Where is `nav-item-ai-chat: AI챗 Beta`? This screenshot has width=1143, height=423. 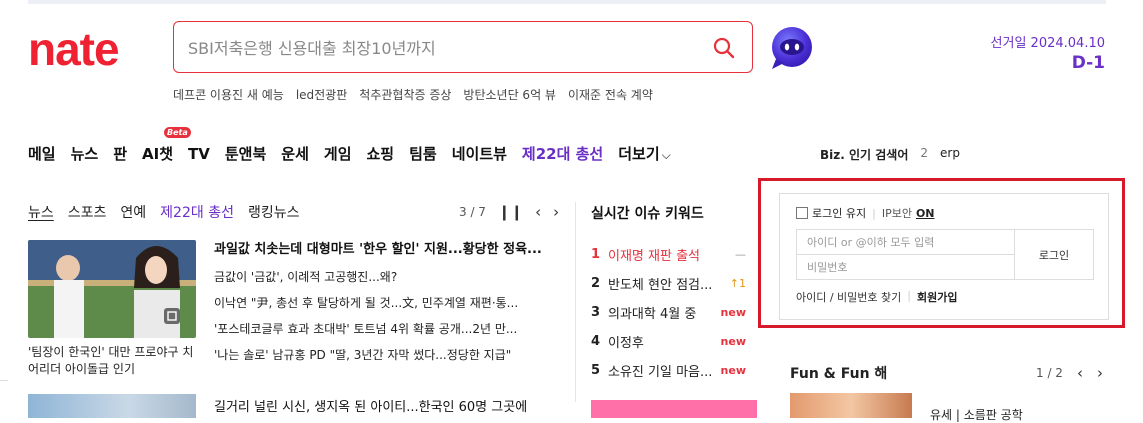 nav-item-ai-chat: AI챗 Beta is located at coordinates (166, 145).